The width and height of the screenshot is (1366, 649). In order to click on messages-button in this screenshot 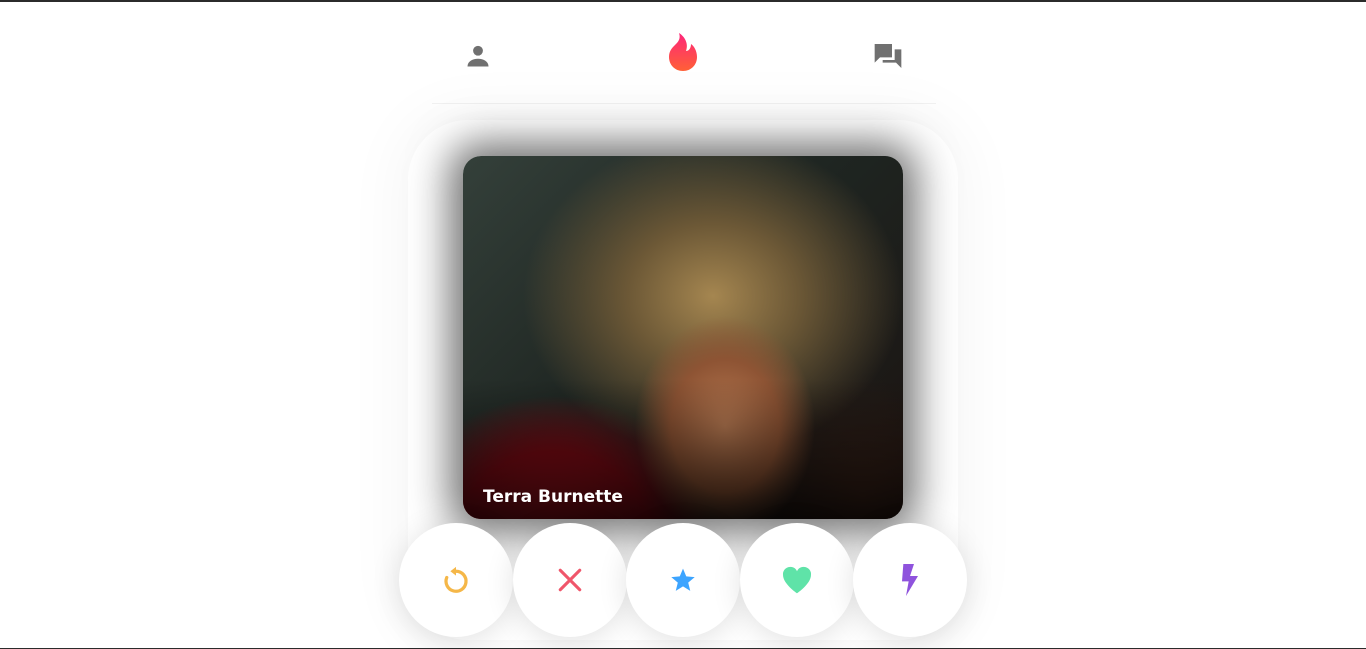, I will do `click(888, 56)`.